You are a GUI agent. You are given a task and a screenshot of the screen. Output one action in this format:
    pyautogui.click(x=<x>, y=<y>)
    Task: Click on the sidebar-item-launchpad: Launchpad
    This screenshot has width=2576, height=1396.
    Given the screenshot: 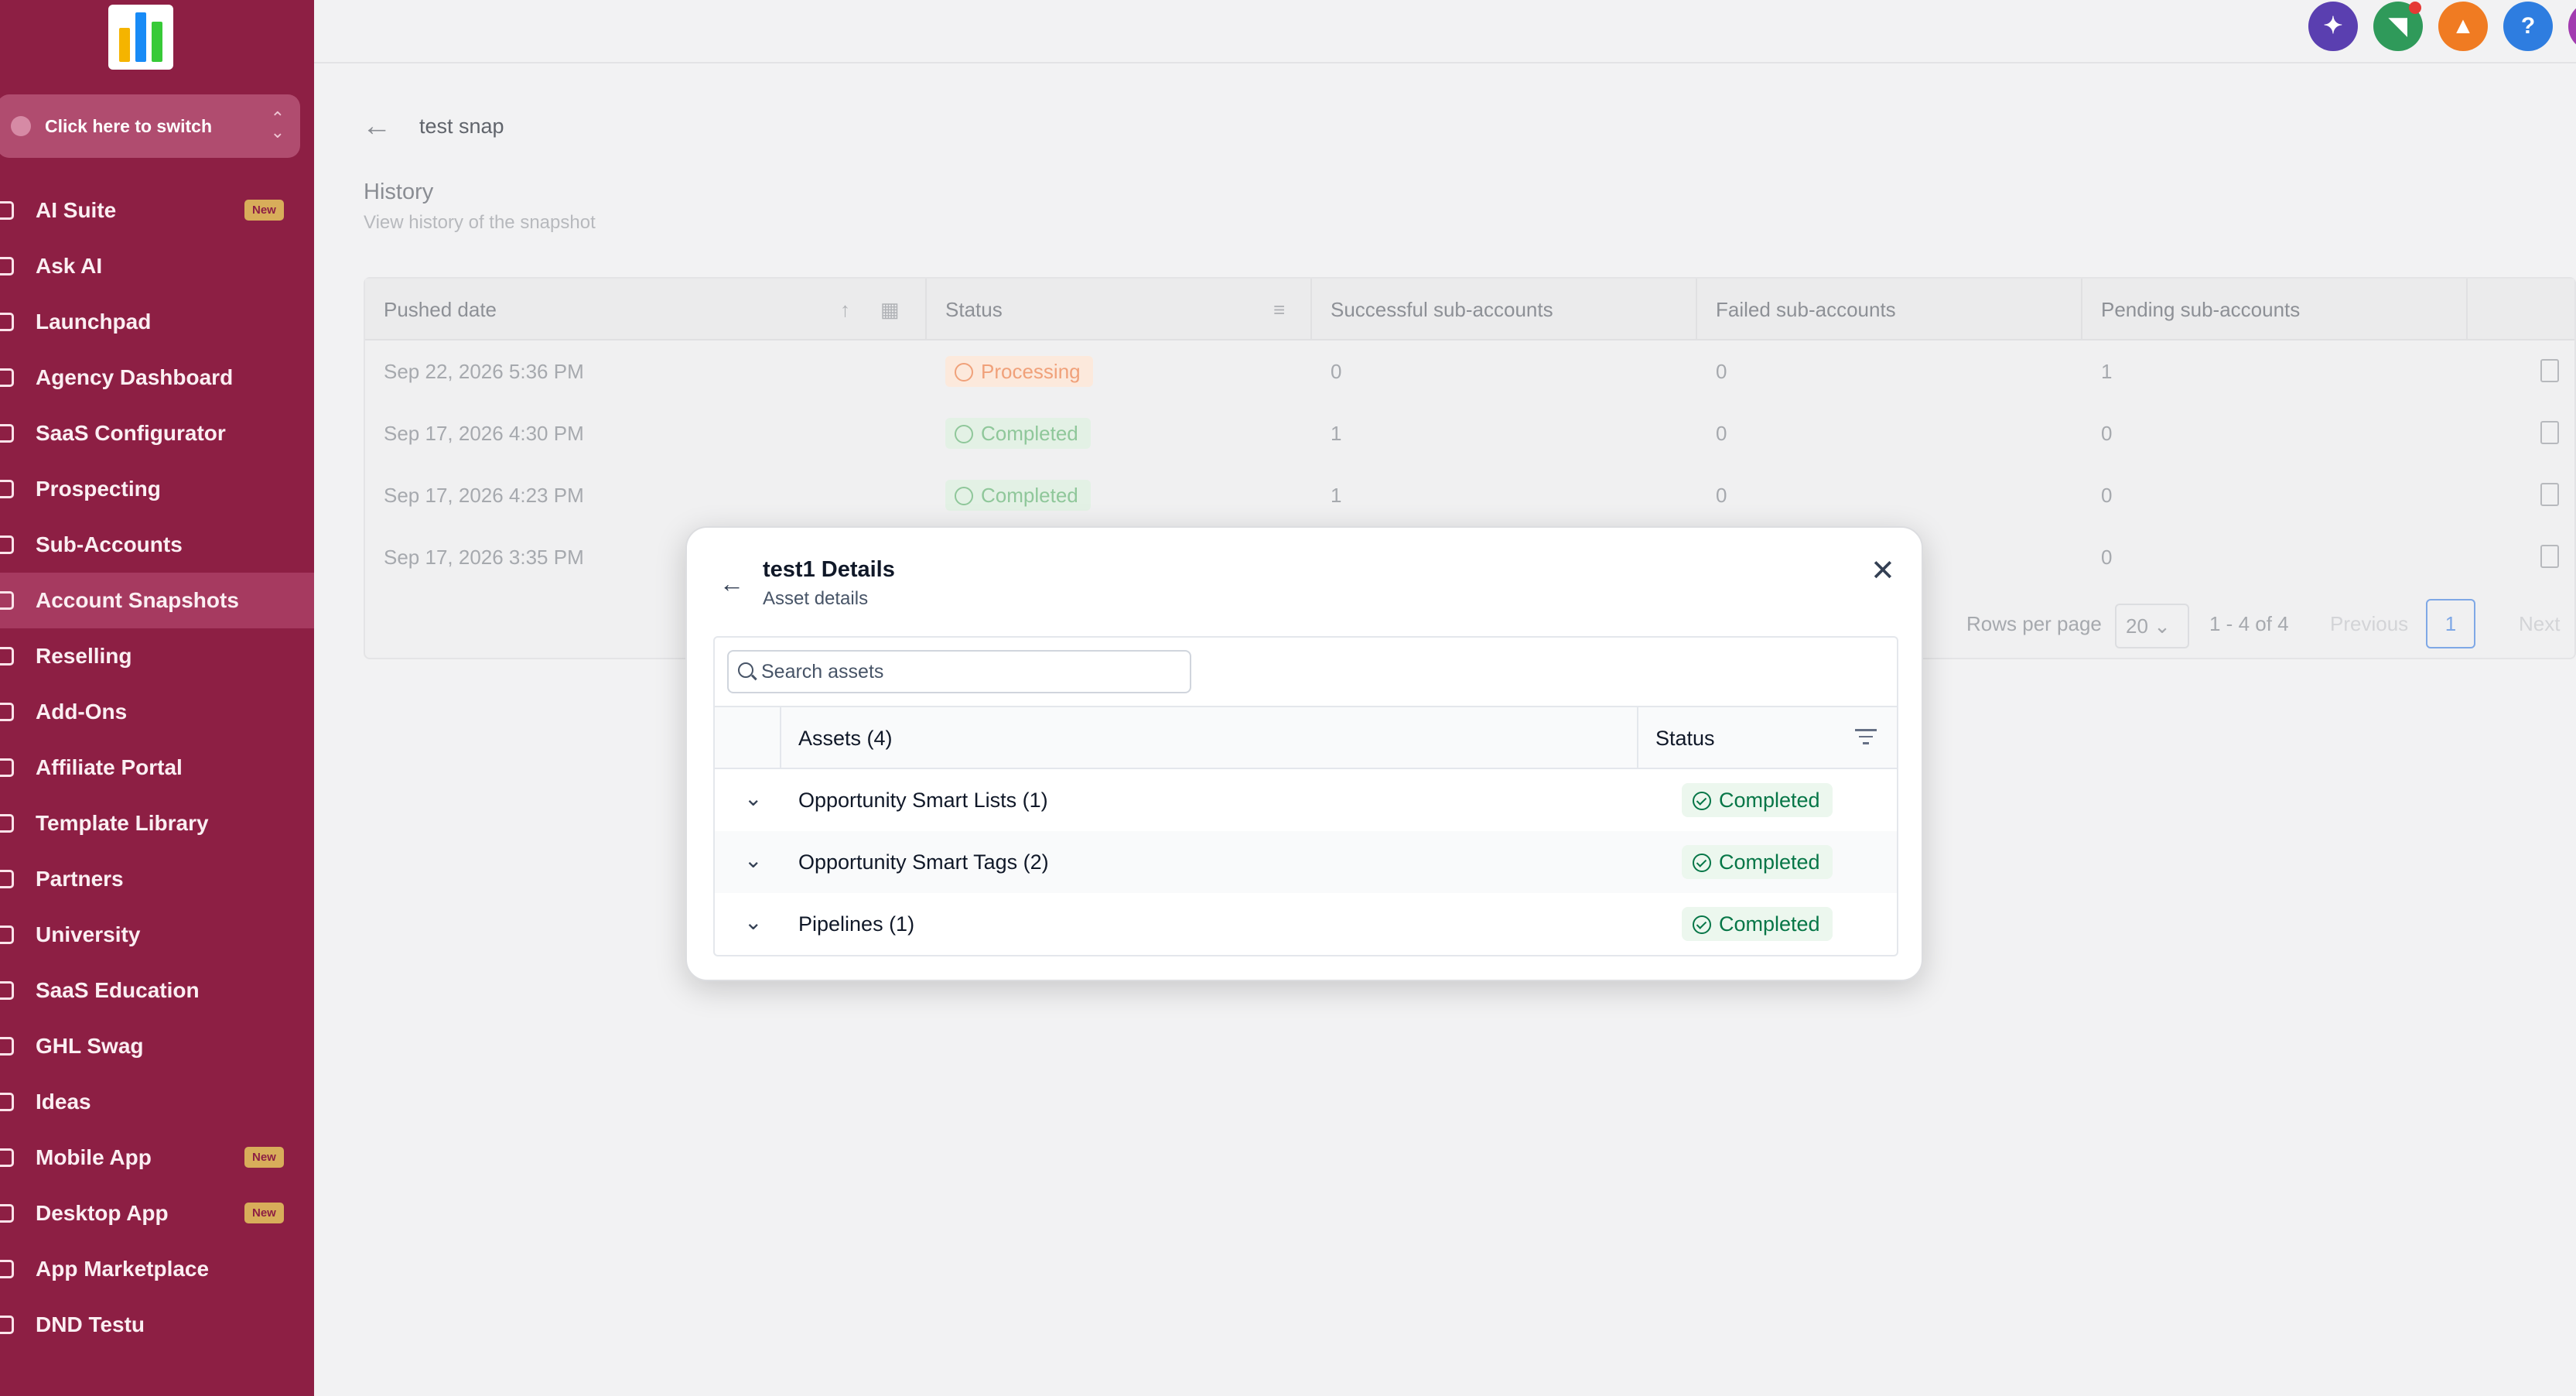 What is the action you would take?
    pyautogui.click(x=157, y=322)
    